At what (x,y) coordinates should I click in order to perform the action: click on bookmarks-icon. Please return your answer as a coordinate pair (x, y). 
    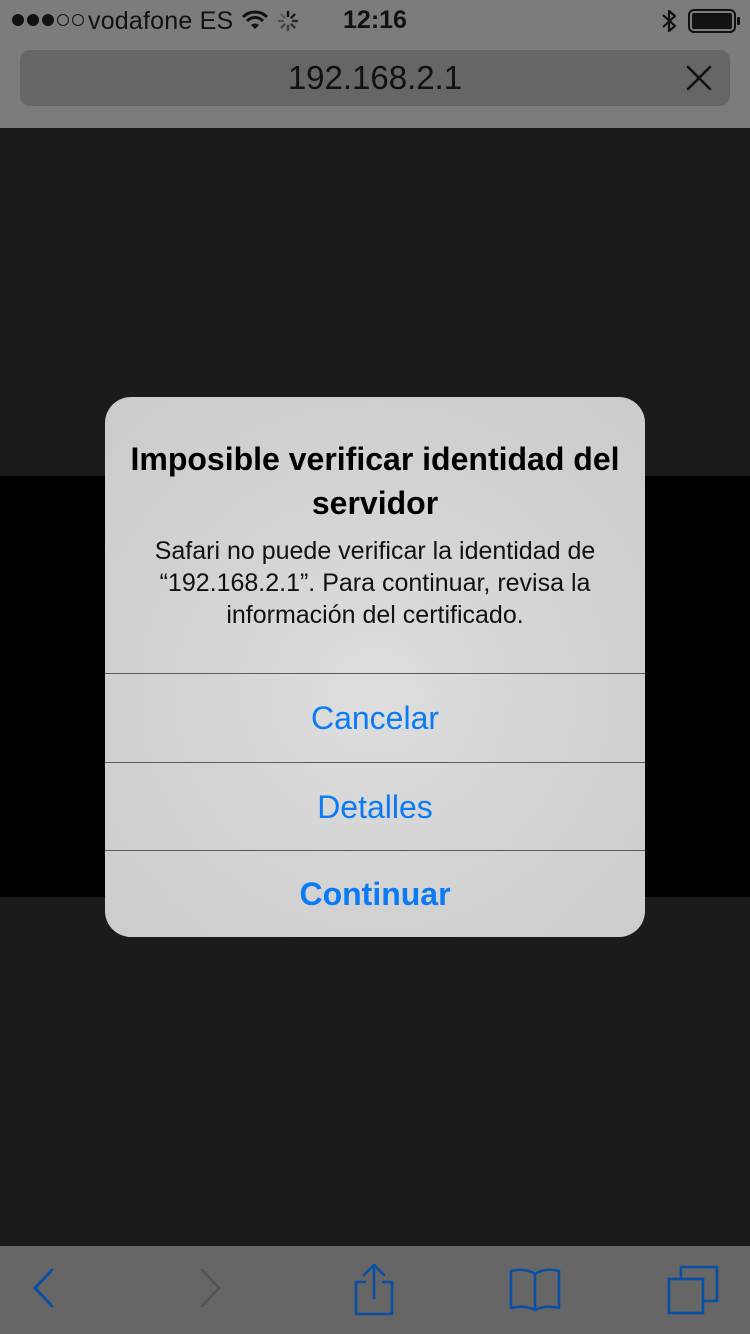
    Looking at the image, I should click on (535, 1291).